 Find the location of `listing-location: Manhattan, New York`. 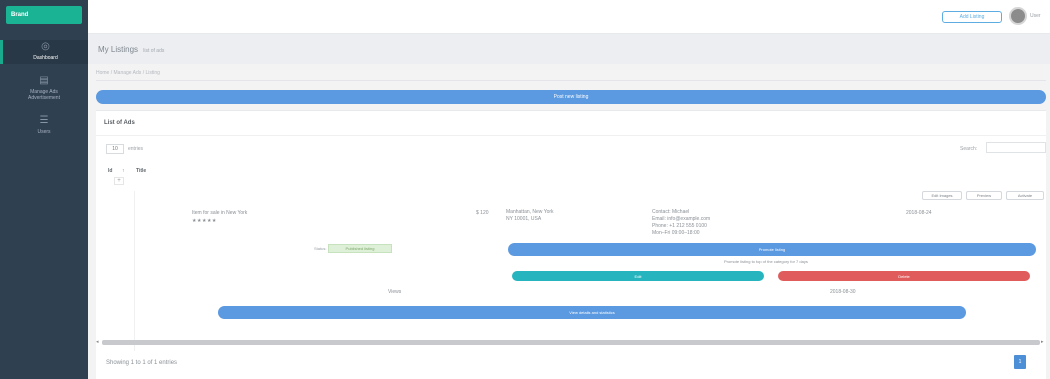

listing-location: Manhattan, New York is located at coordinates (530, 212).